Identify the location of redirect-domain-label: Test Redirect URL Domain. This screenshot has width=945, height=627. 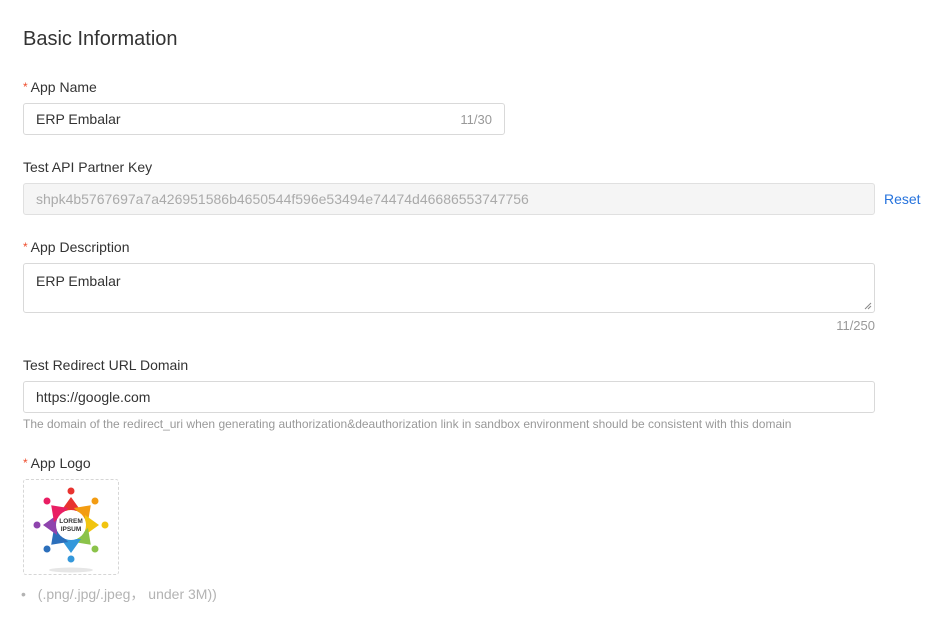
(106, 365).